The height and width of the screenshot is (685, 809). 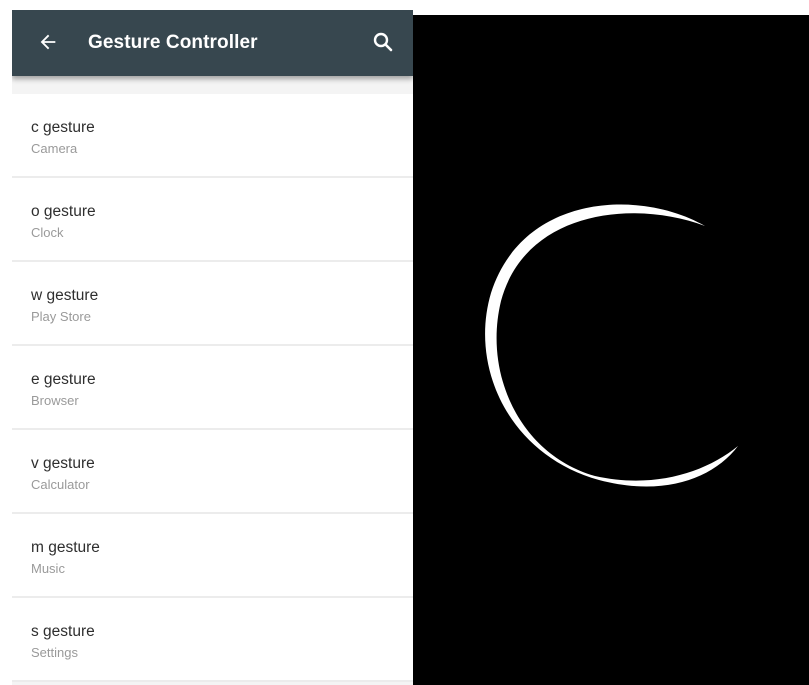 I want to click on list-item: o gesture Clock, so click(x=212, y=220).